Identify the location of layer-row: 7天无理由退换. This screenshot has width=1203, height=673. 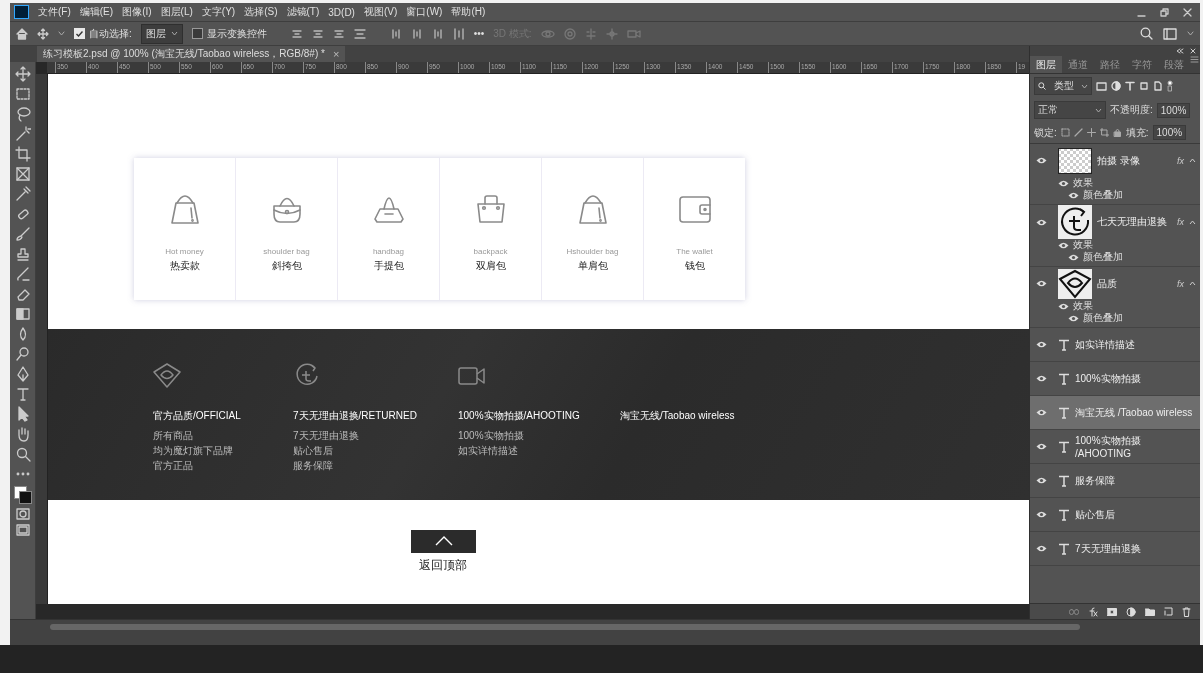
(1115, 548).